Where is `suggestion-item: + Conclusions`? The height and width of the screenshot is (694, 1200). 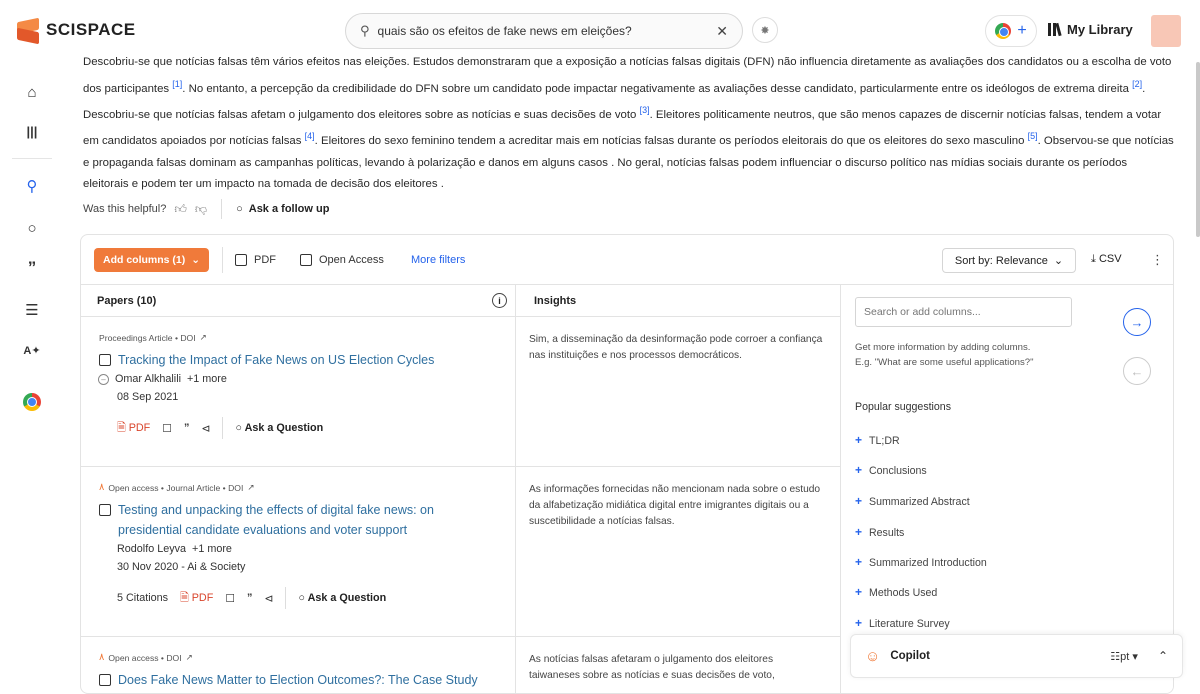
suggestion-item: + Conclusions is located at coordinates (891, 470).